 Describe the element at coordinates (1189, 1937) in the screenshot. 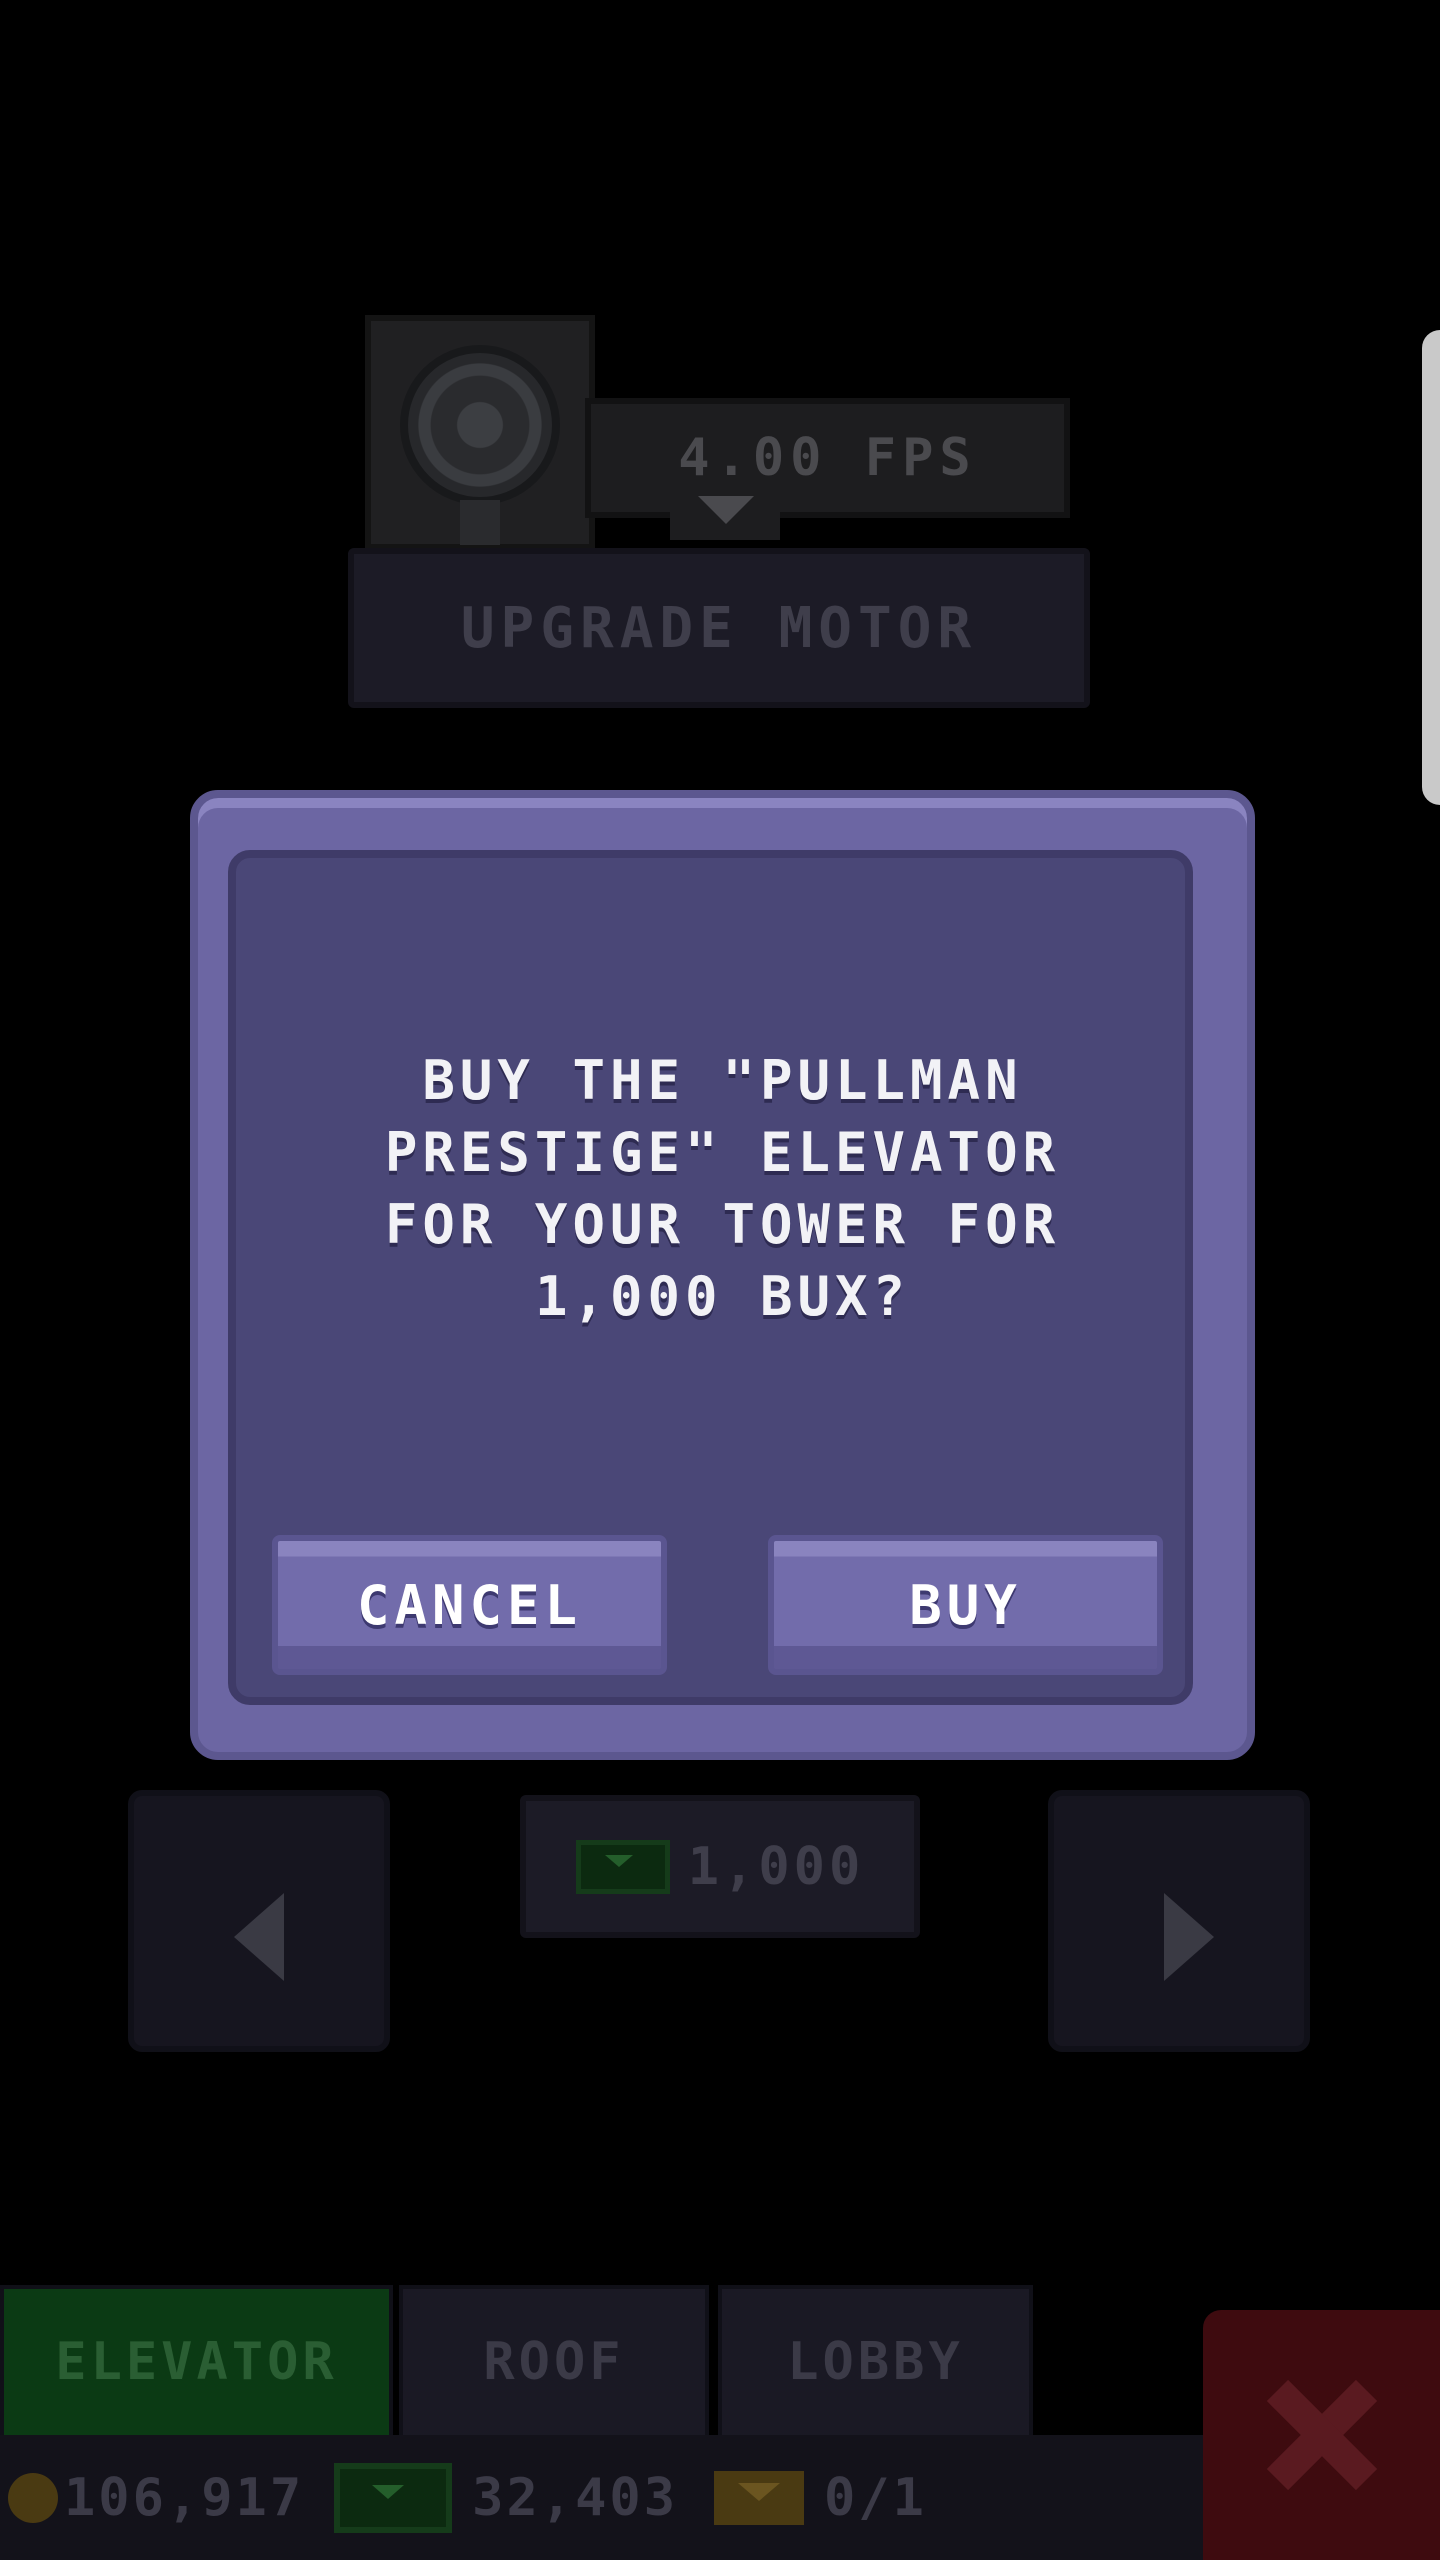

I see `arrow-right-icon` at that location.